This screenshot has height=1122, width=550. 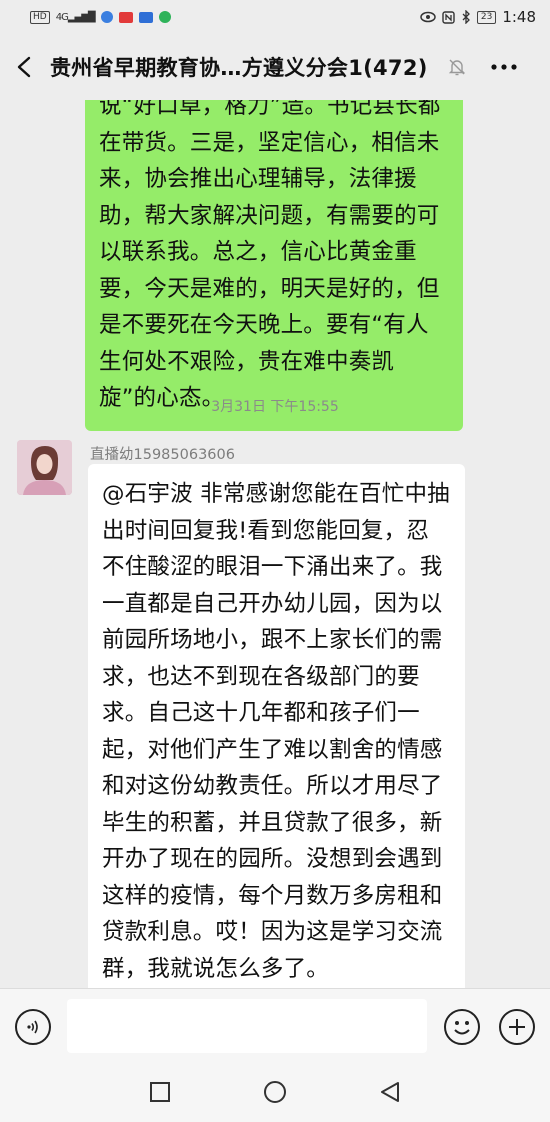 I want to click on more-button, so click(x=504, y=67).